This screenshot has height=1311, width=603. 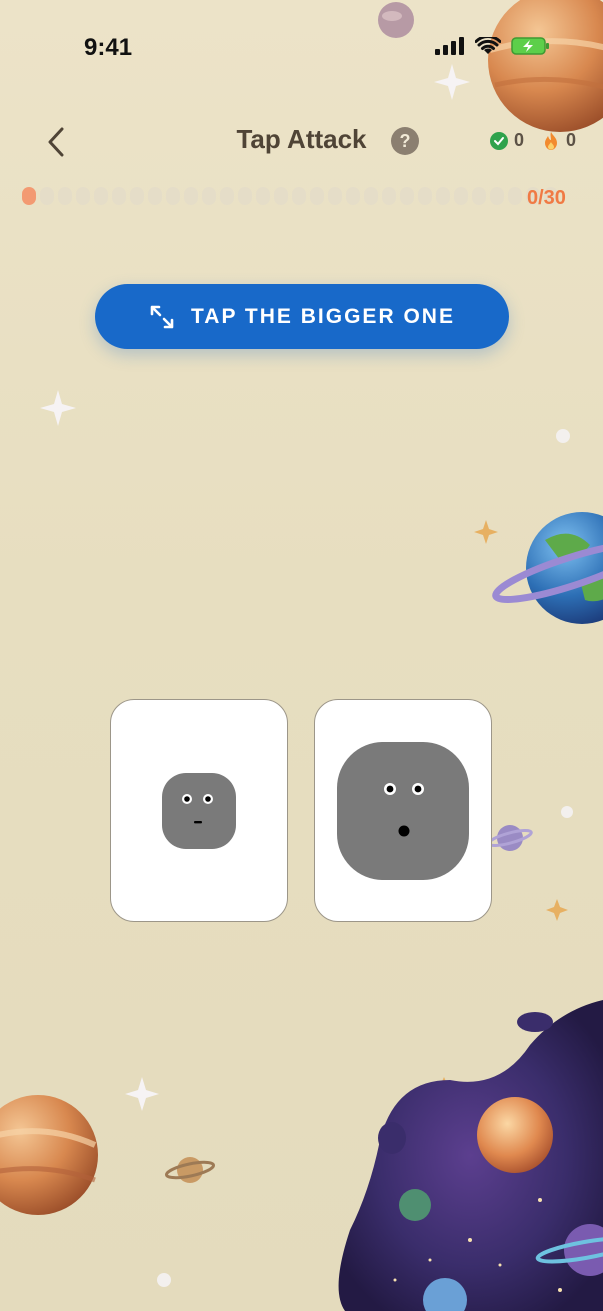 What do you see at coordinates (396, 20) in the screenshot?
I see `planet-small-top` at bounding box center [396, 20].